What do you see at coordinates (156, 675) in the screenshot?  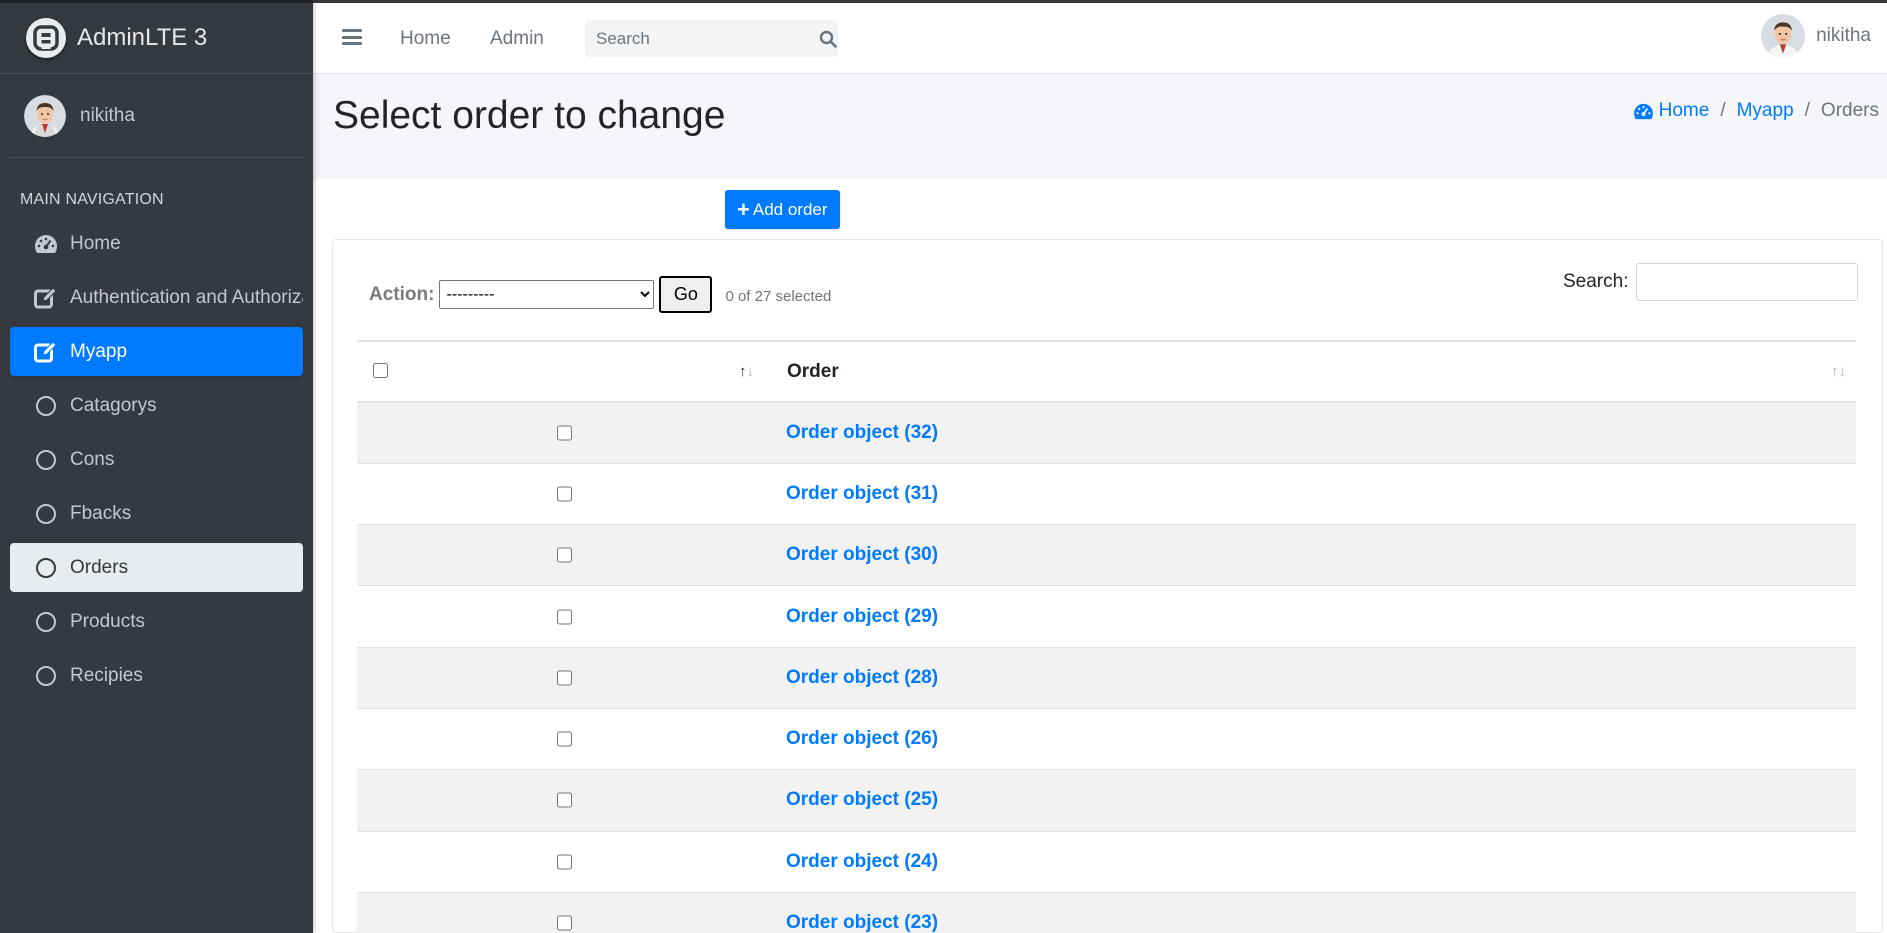 I see `sidebar-item-recipies: Recipies` at bounding box center [156, 675].